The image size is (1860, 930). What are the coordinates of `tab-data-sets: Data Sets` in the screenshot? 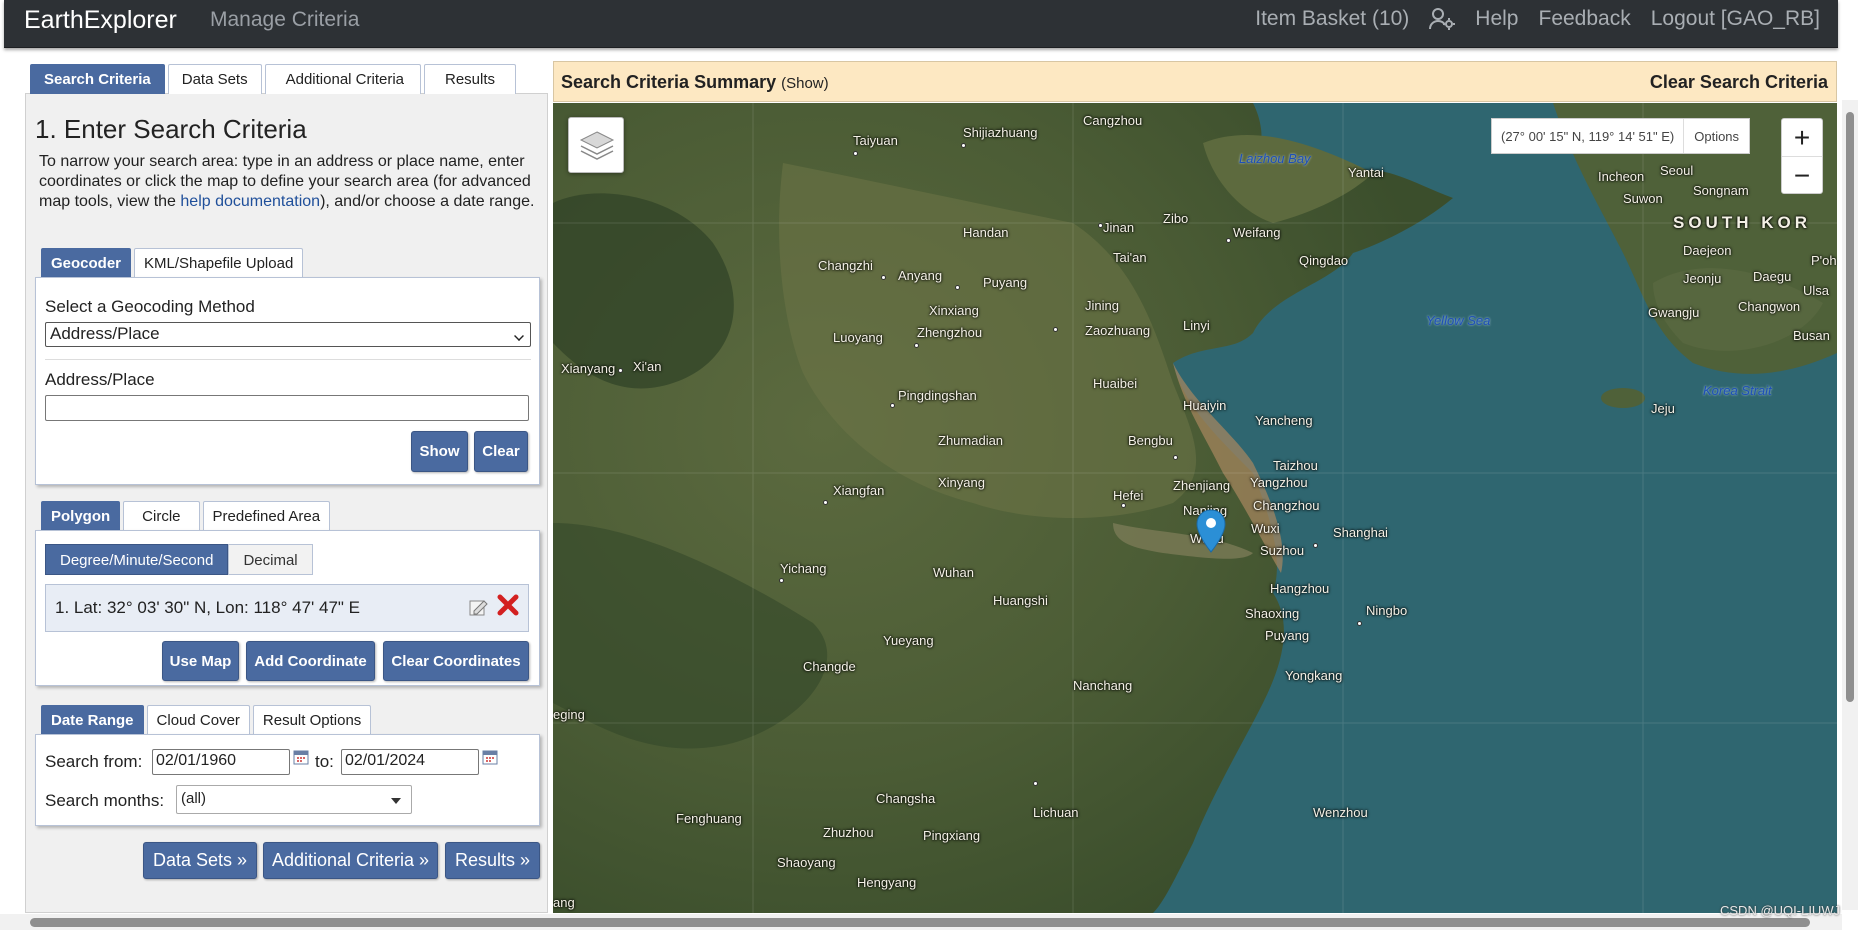 It's located at (214, 79).